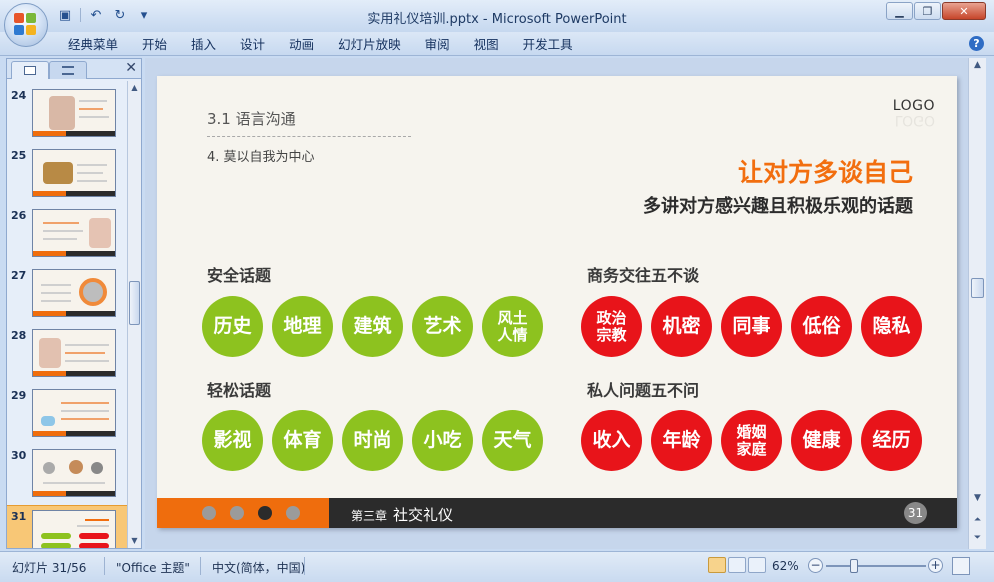 This screenshot has width=994, height=582. Describe the element at coordinates (821, 326) in the screenshot. I see `topic-circle: 低俗` at that location.